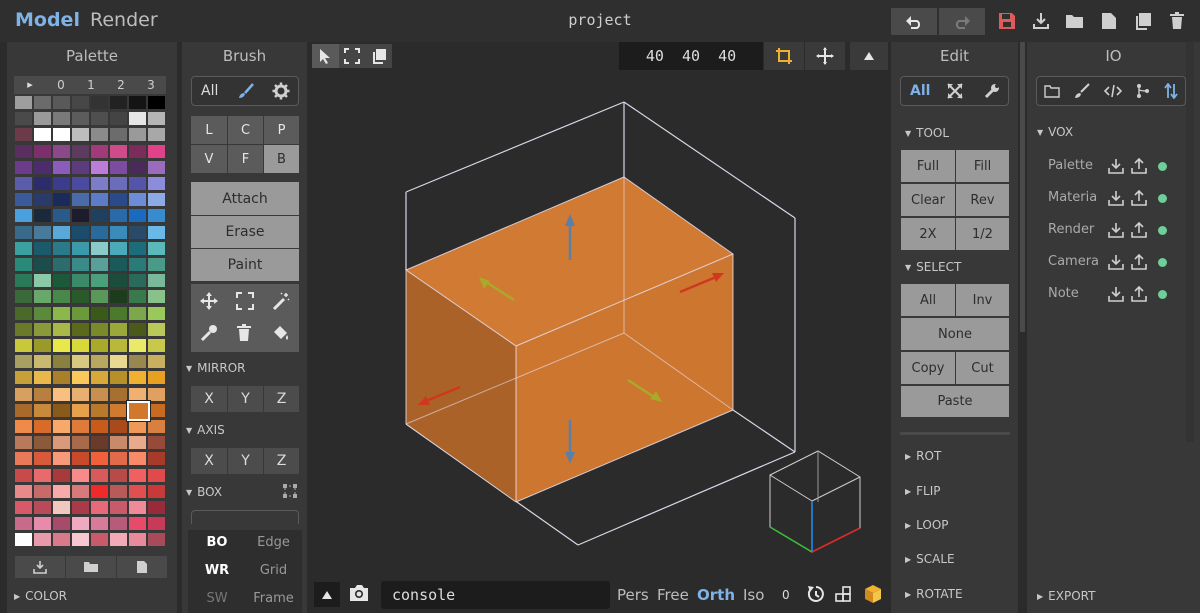 The image size is (1200, 613). I want to click on tool-full-button: Full, so click(928, 166).